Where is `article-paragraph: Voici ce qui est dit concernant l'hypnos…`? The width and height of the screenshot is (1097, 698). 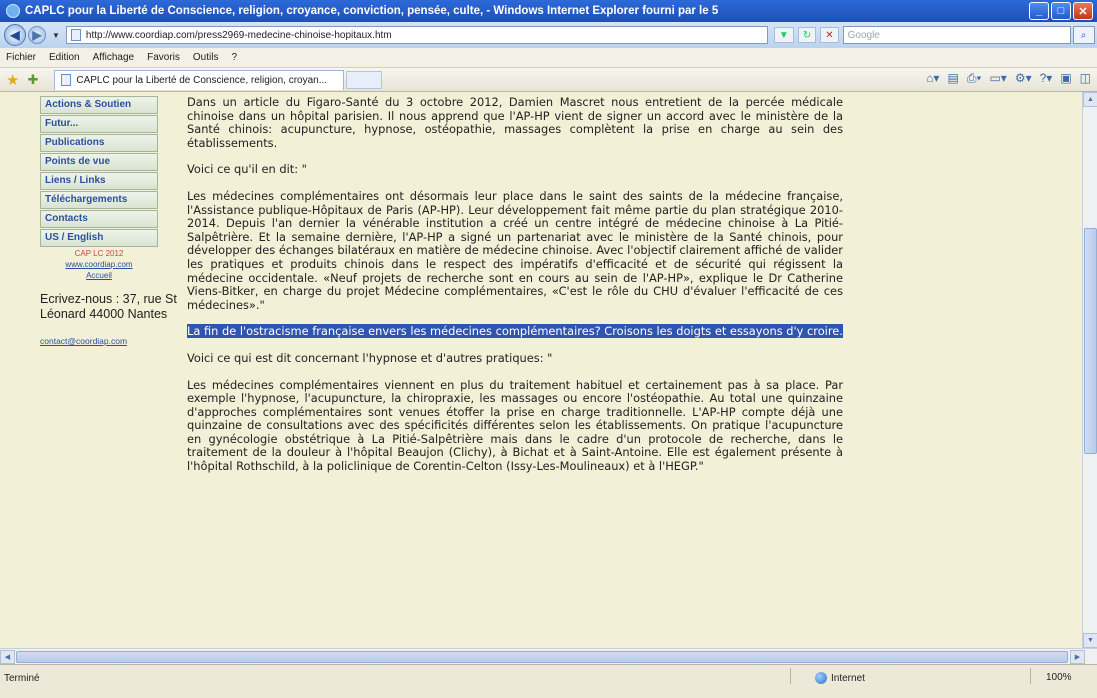 article-paragraph: Voici ce qui est dit concernant l'hypnos… is located at coordinates (370, 357).